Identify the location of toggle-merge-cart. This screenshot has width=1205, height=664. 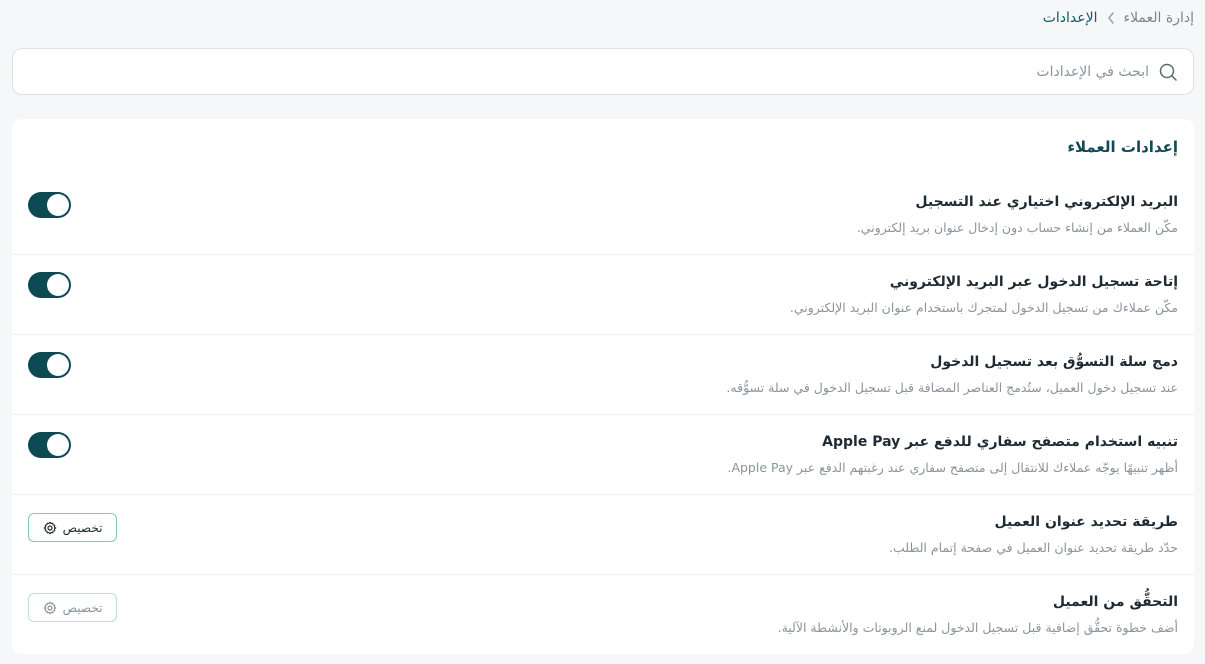
(49, 365).